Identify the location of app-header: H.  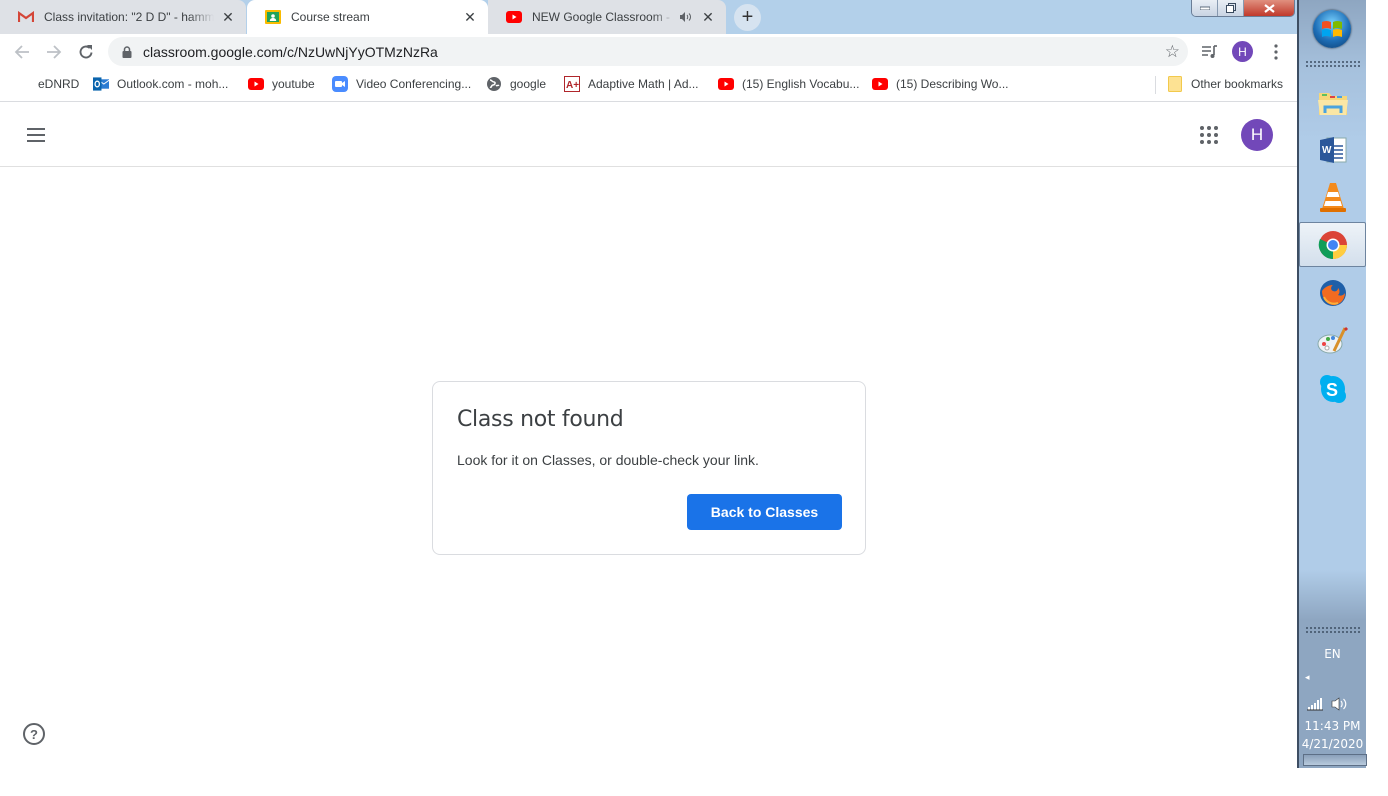
(648, 134).